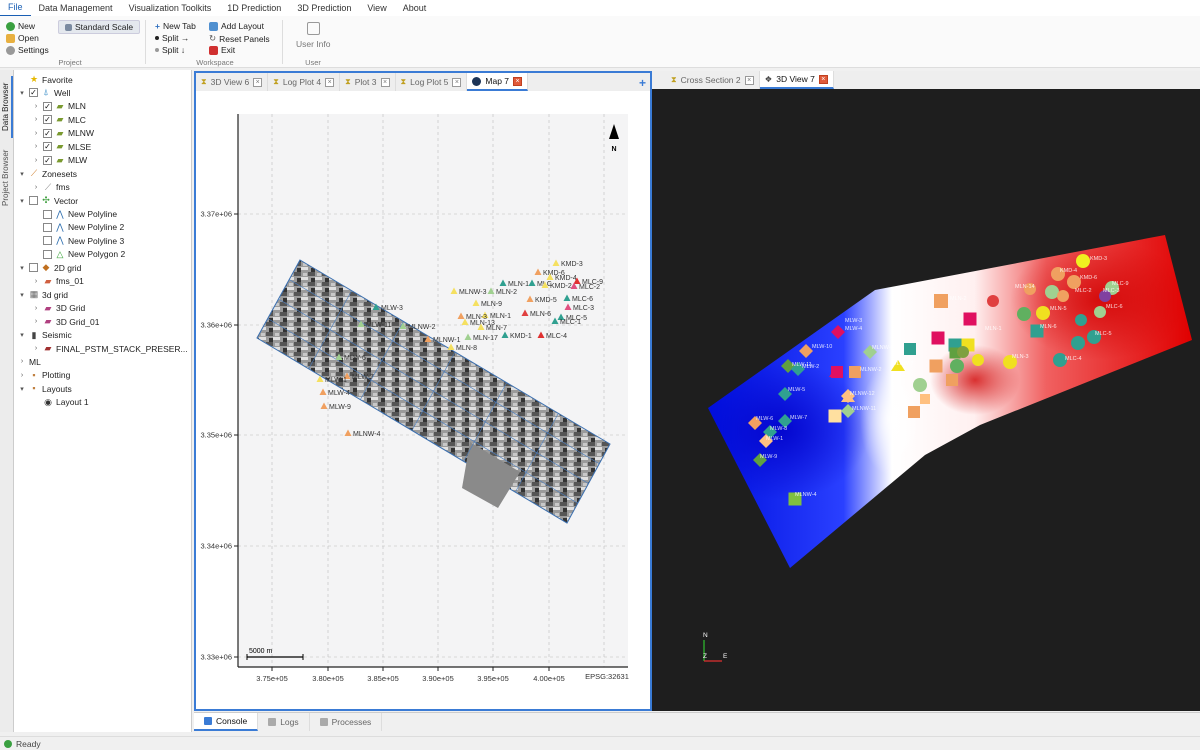  What do you see at coordinates (304, 82) in the screenshot?
I see `tab-log-plot-4: ⧗ Log Plot 4 ×` at bounding box center [304, 82].